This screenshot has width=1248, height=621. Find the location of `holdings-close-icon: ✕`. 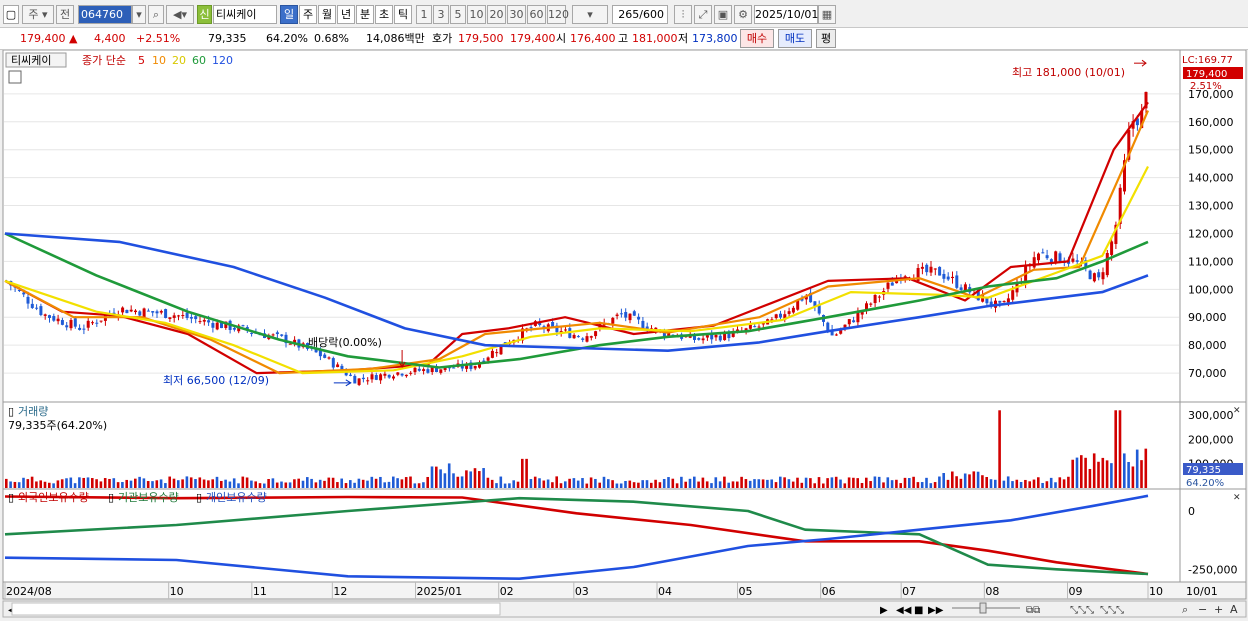

holdings-close-icon: ✕ is located at coordinates (1237, 498).